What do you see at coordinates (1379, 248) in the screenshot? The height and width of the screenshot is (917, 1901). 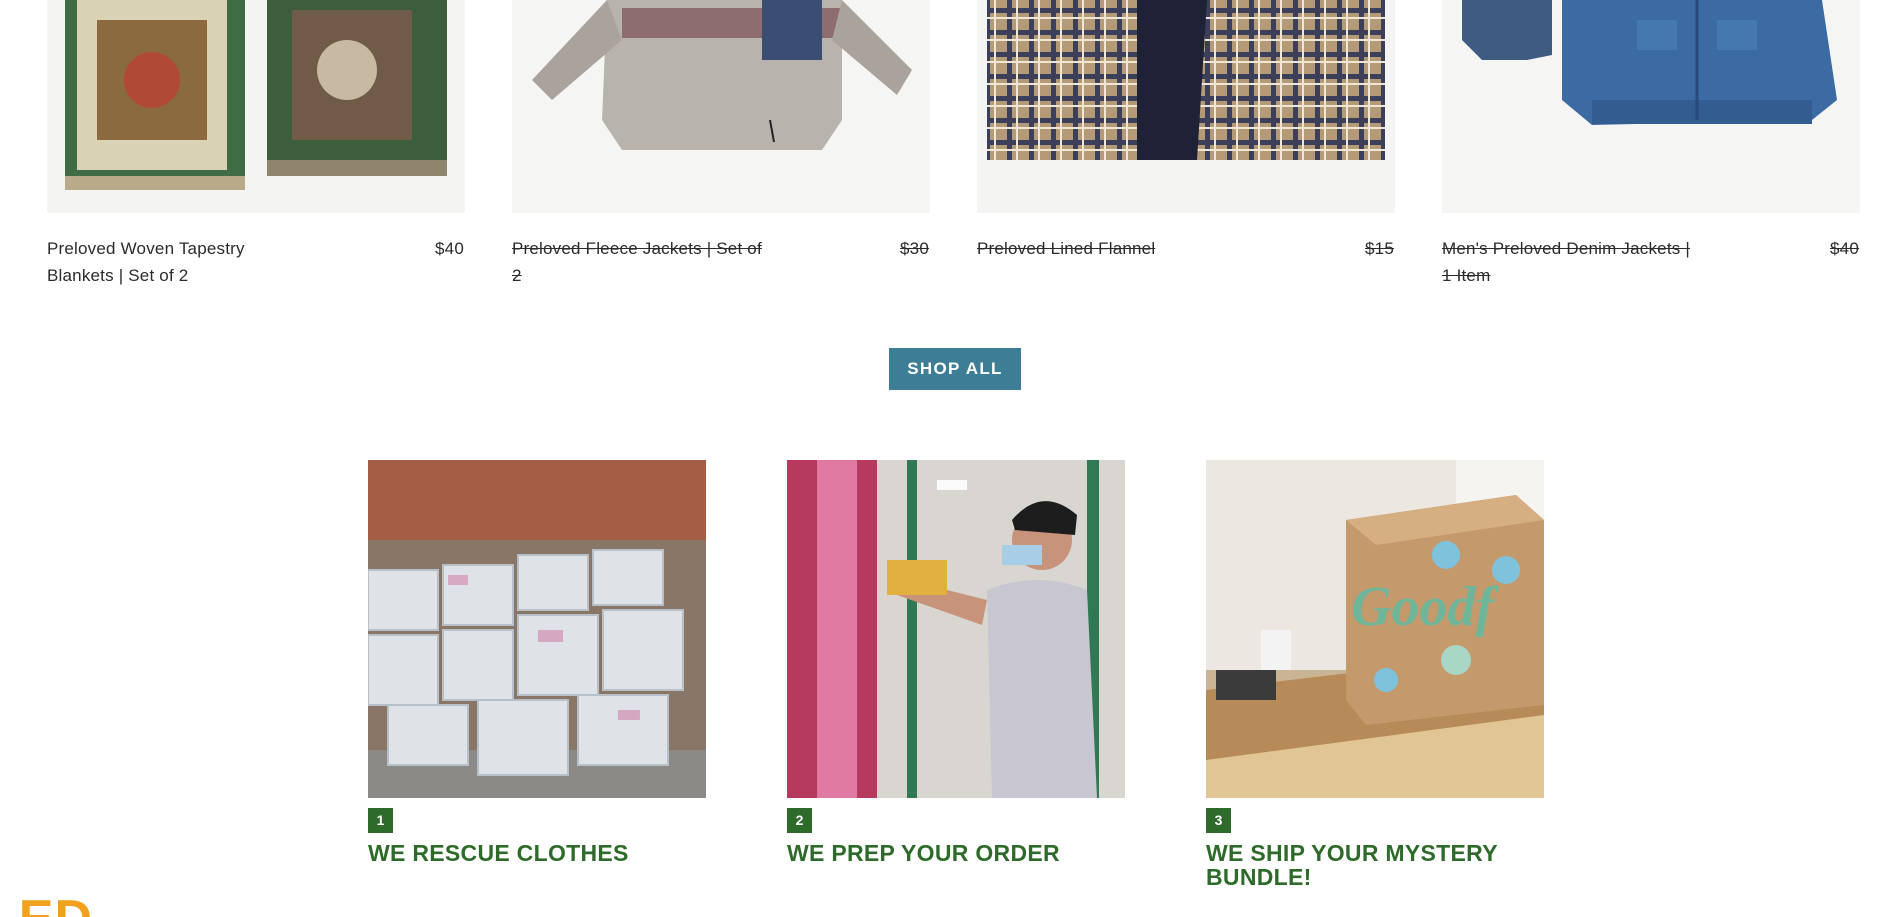 I see `product-price: $15` at bounding box center [1379, 248].